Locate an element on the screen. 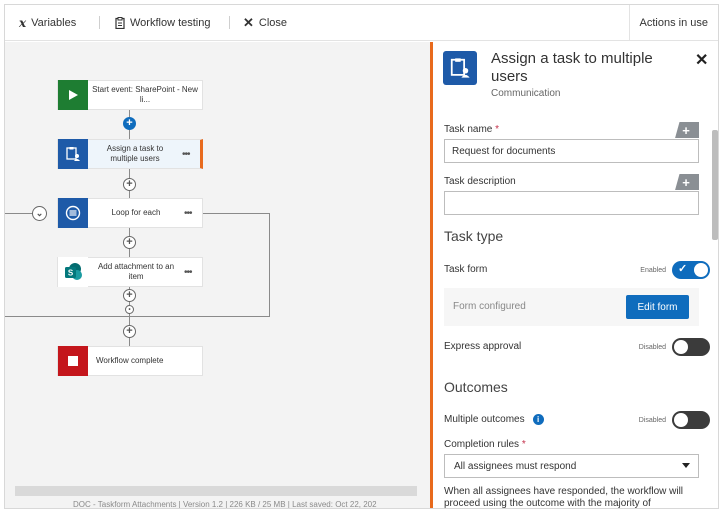 This screenshot has width=723, height=513. variables-label: Variables is located at coordinates (54, 23).